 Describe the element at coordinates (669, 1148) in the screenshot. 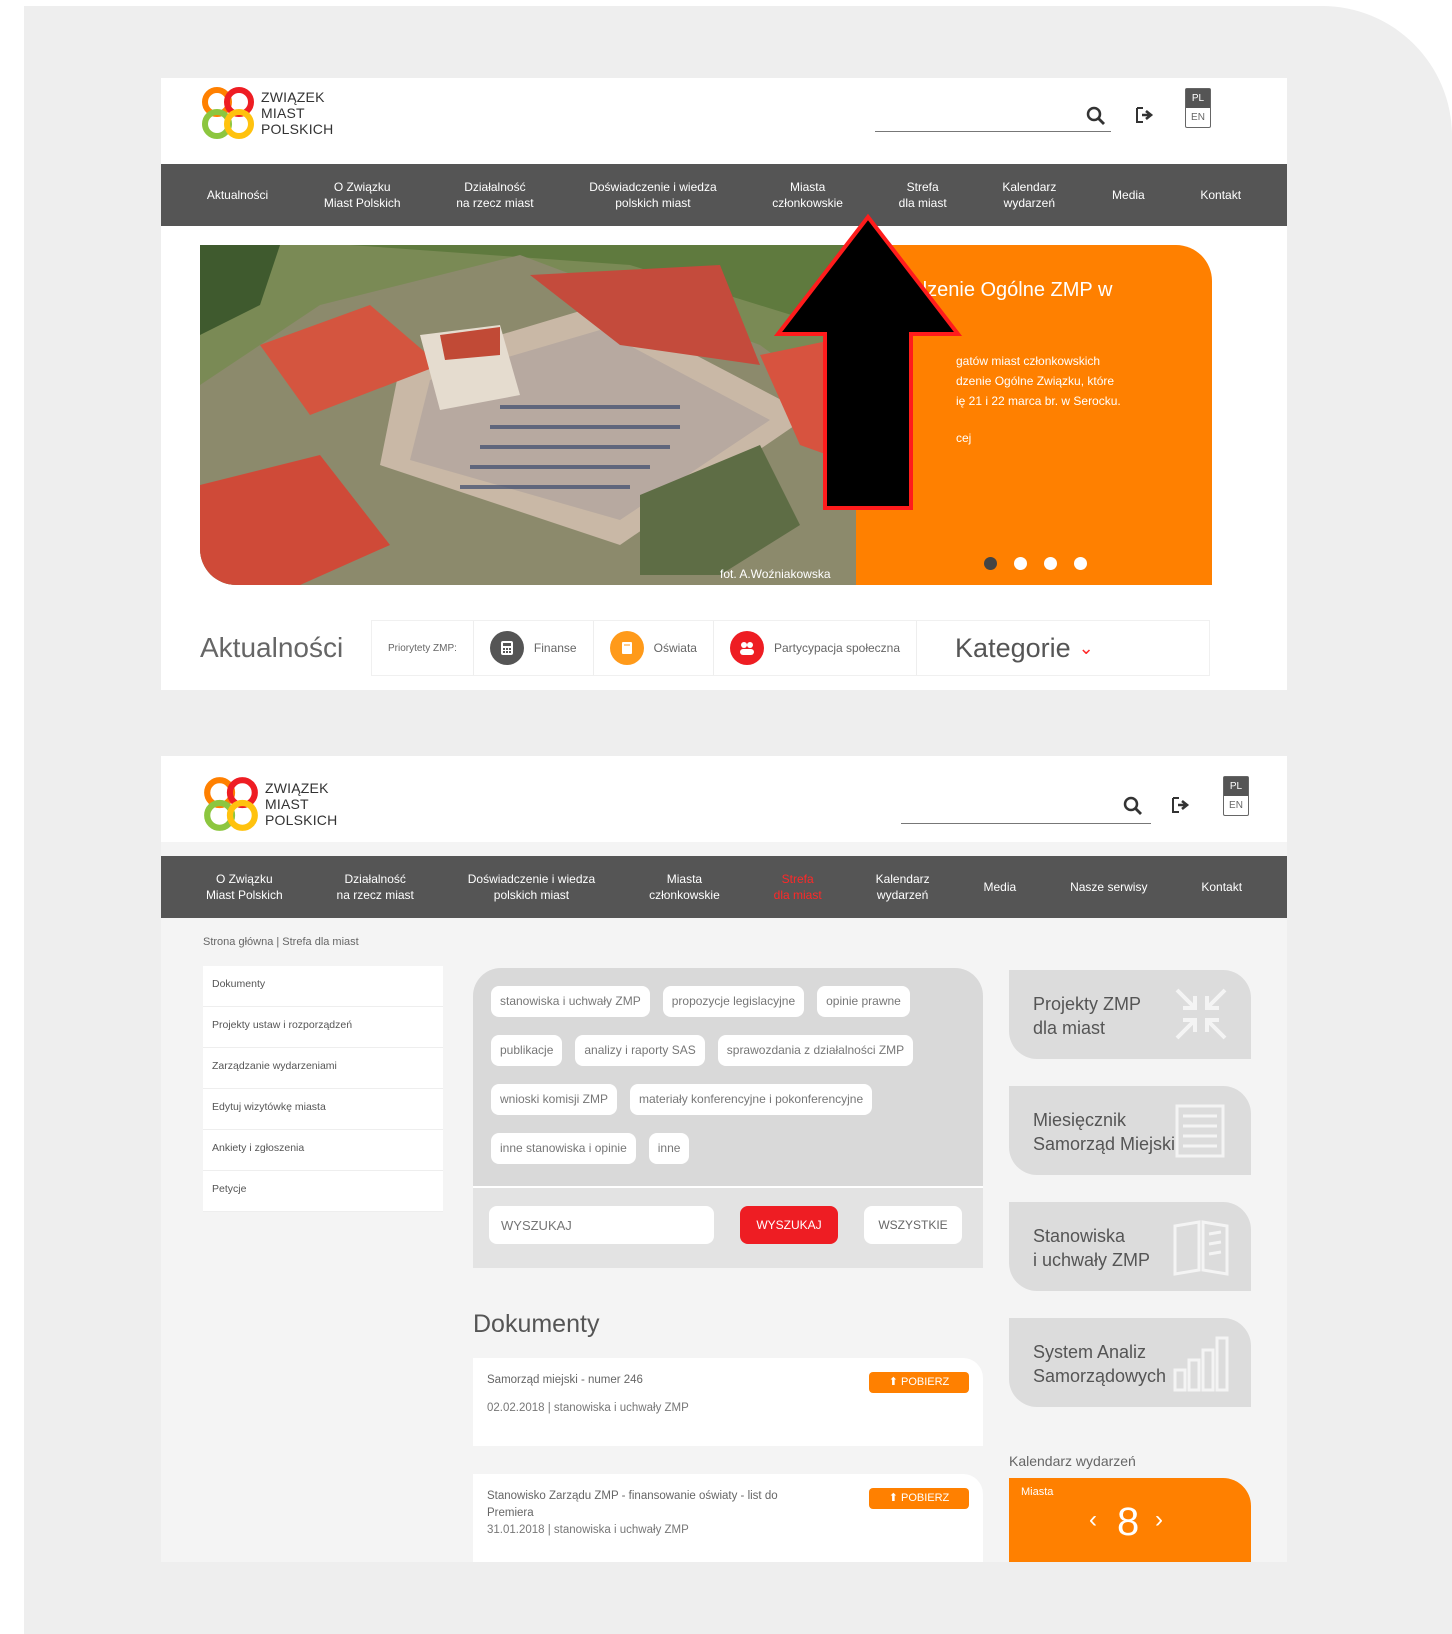

I see `filter-tag: inne` at that location.